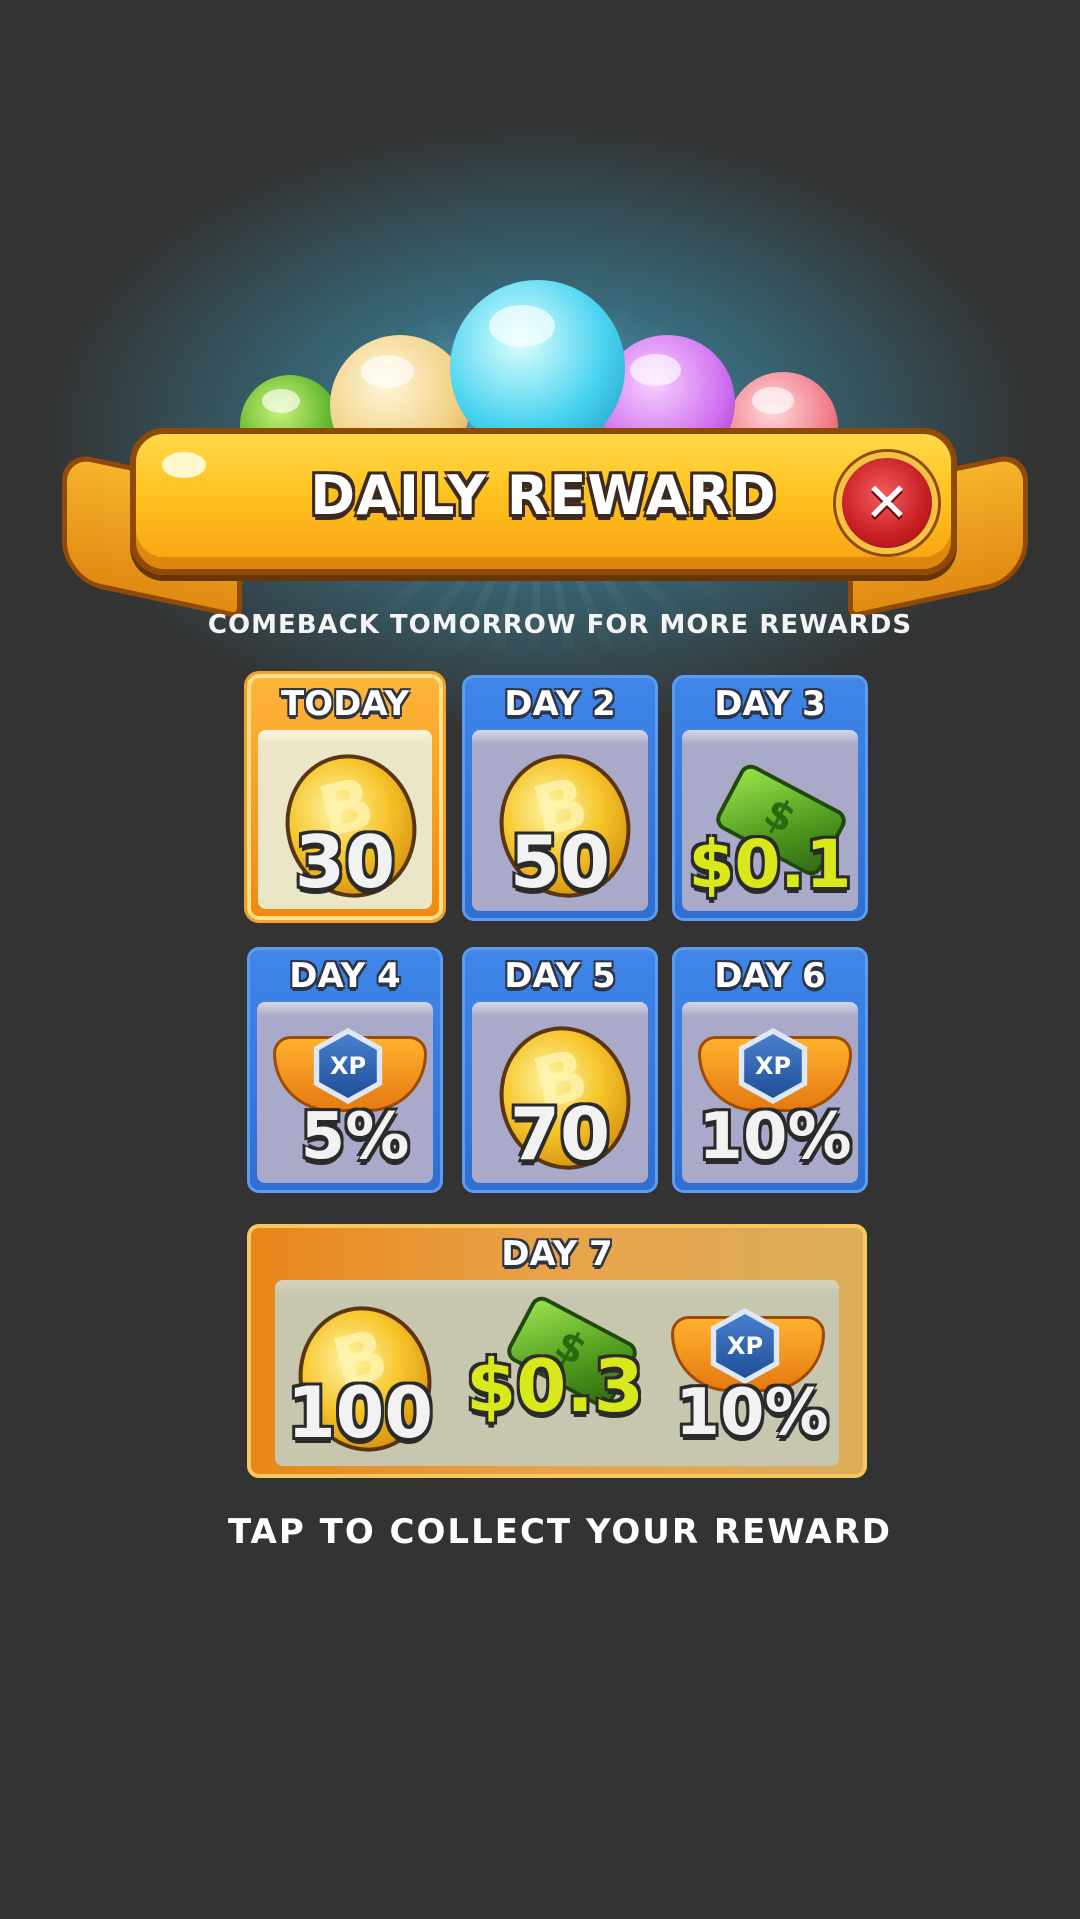 The image size is (1080, 1919). I want to click on reward-card-day-2: DAY 2 B 50, so click(560, 798).